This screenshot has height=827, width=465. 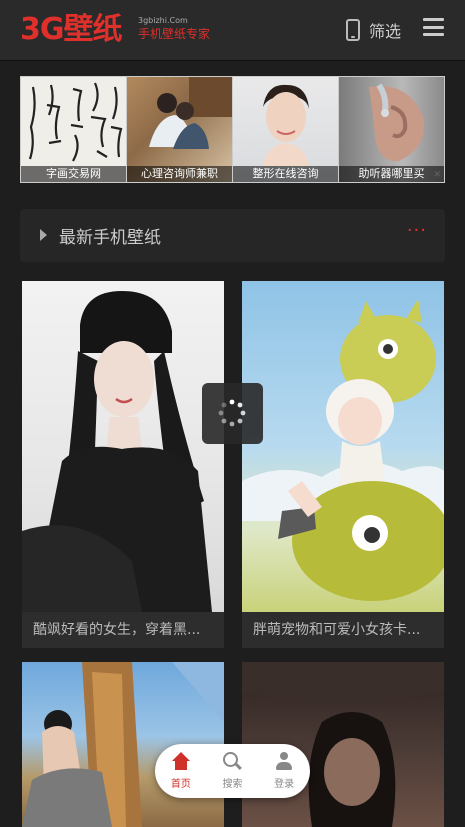 I want to click on menu-icon, so click(x=433, y=27).